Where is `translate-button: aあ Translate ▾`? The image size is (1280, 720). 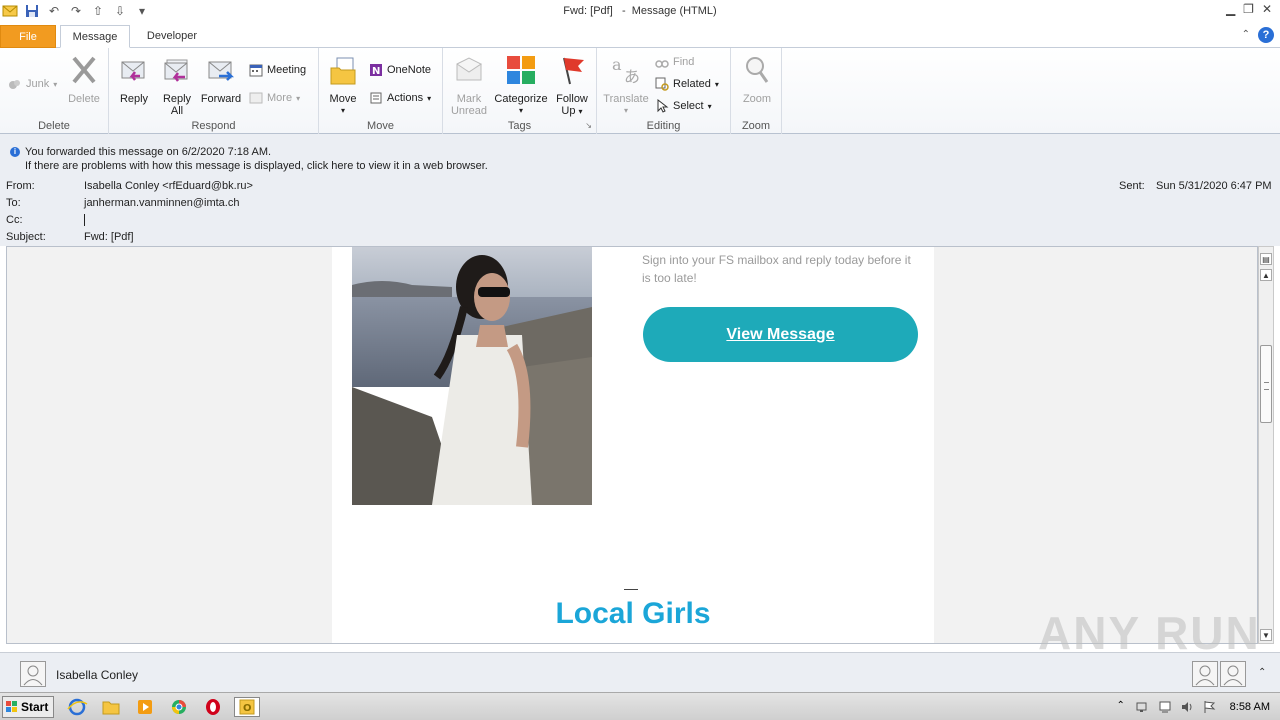 translate-button: aあ Translate ▾ is located at coordinates (626, 85).